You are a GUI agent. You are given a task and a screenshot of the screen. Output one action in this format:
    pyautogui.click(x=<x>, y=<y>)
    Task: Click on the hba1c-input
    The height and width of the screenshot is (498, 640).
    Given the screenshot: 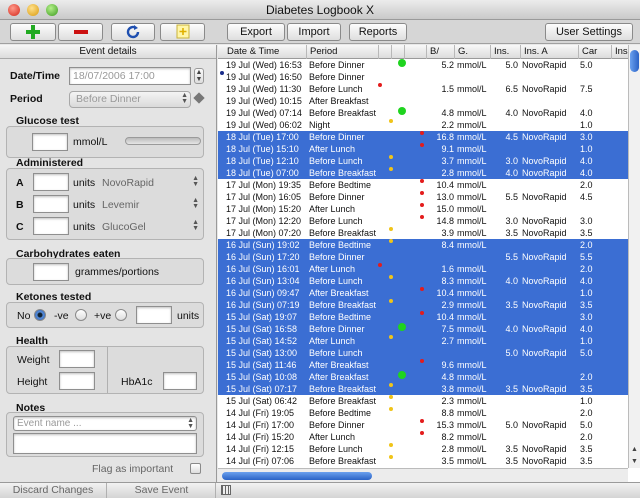 What is the action you would take?
    pyautogui.click(x=180, y=381)
    